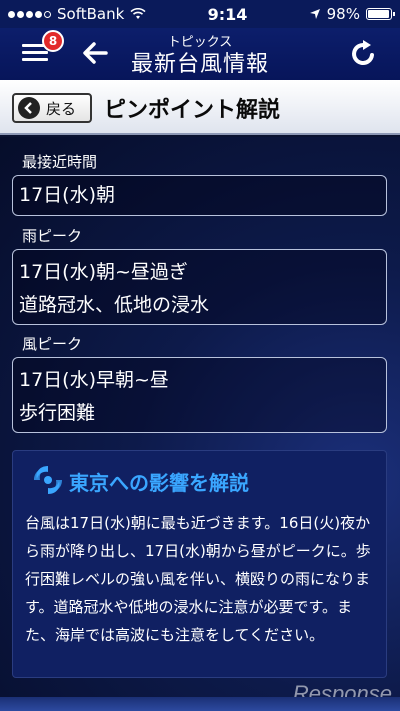 This screenshot has height=711, width=400. I want to click on wind-peak-impact: 歩行困難, so click(57, 413).